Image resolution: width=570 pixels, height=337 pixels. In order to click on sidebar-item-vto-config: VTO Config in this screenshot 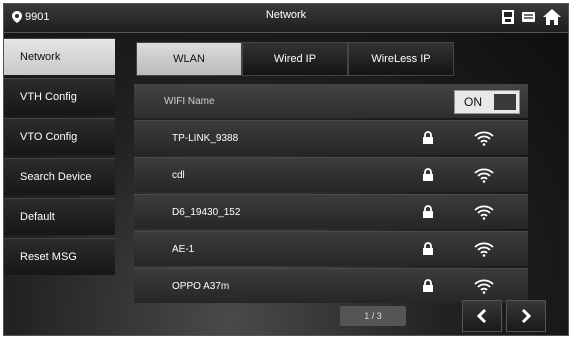, I will do `click(59, 136)`.